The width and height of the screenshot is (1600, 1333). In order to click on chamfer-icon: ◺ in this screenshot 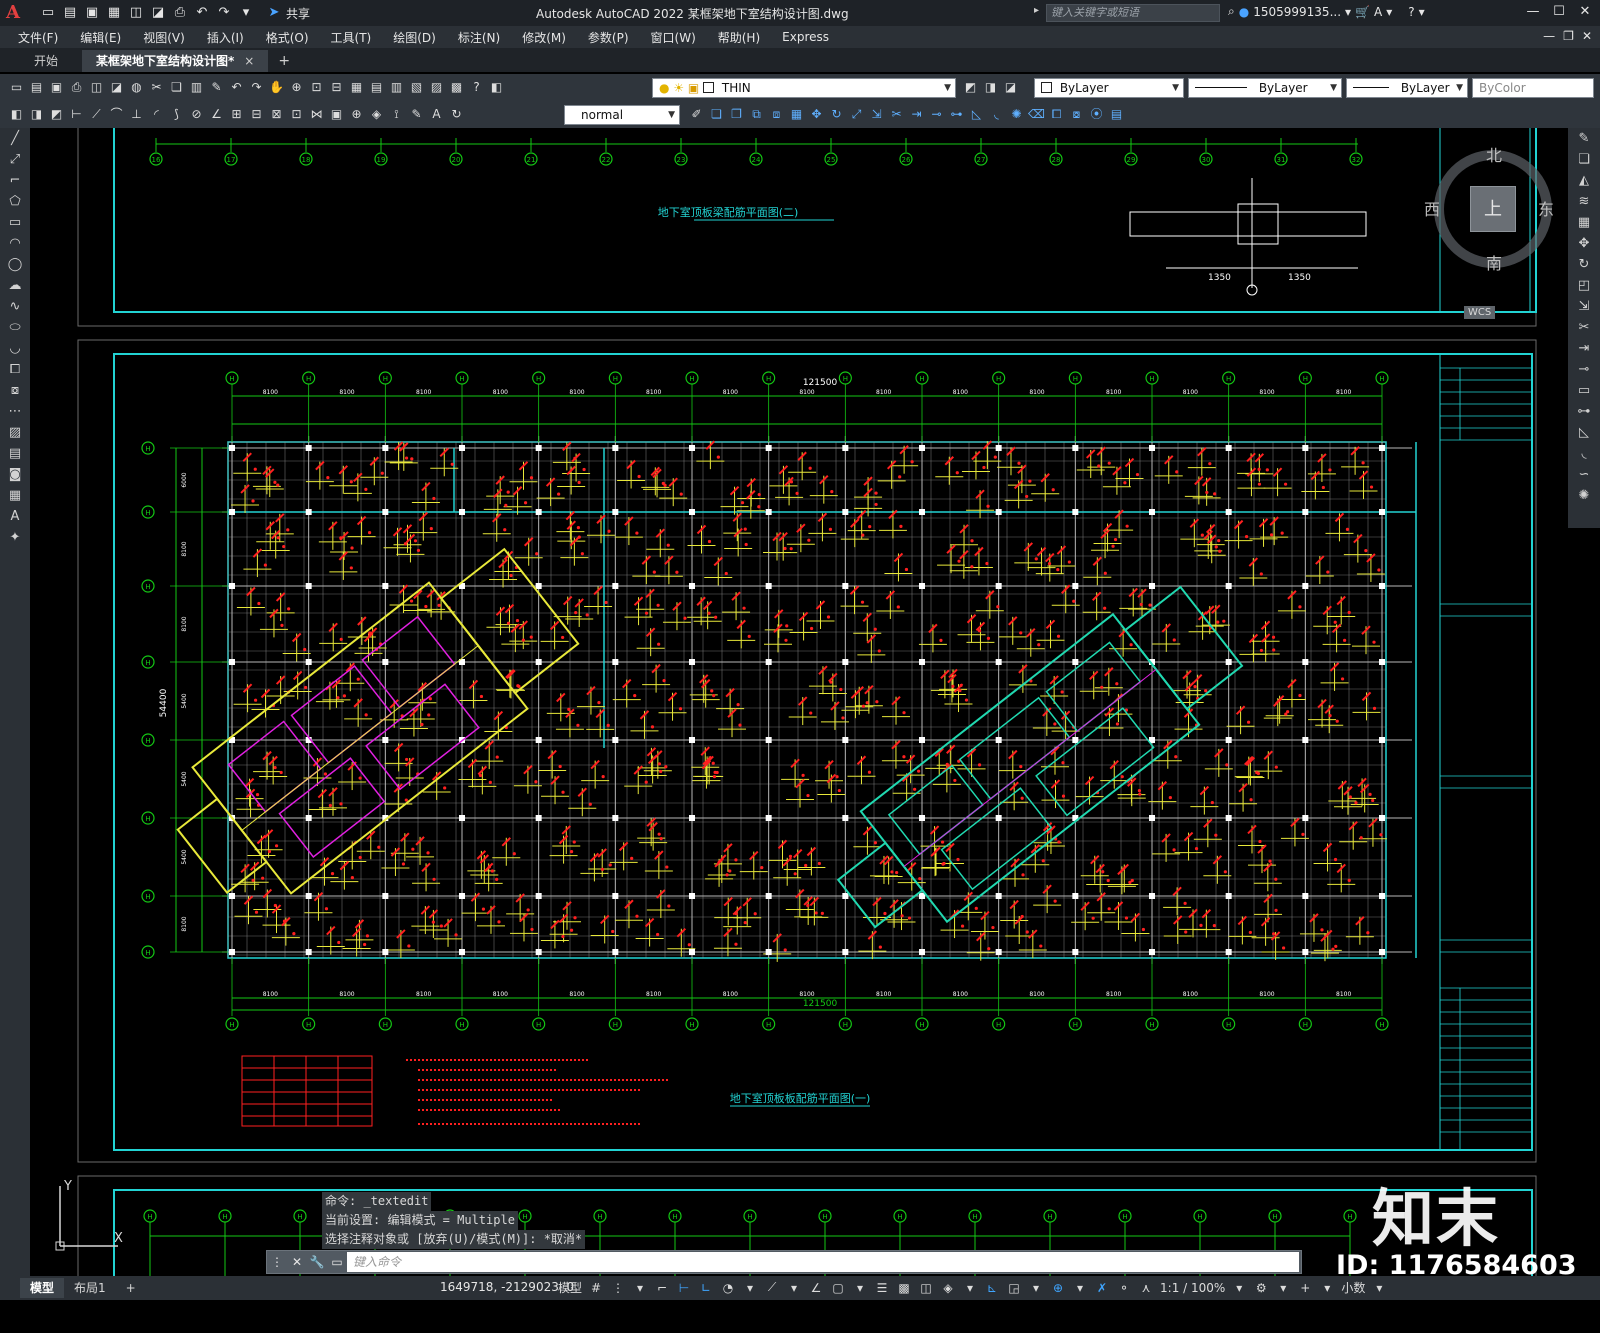, I will do `click(1584, 432)`.